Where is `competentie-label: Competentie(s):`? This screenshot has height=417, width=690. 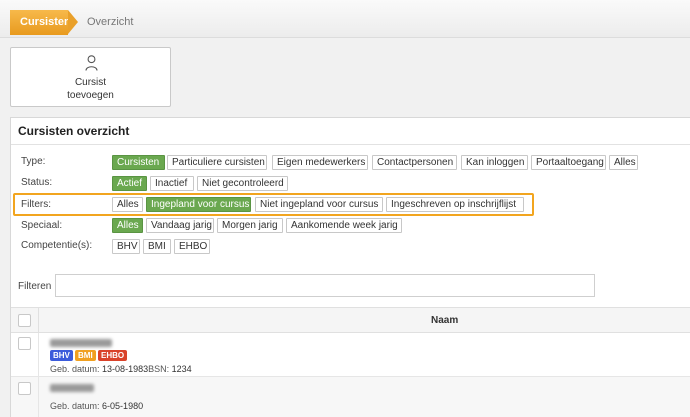 competentie-label: Competentie(s): is located at coordinates (57, 245).